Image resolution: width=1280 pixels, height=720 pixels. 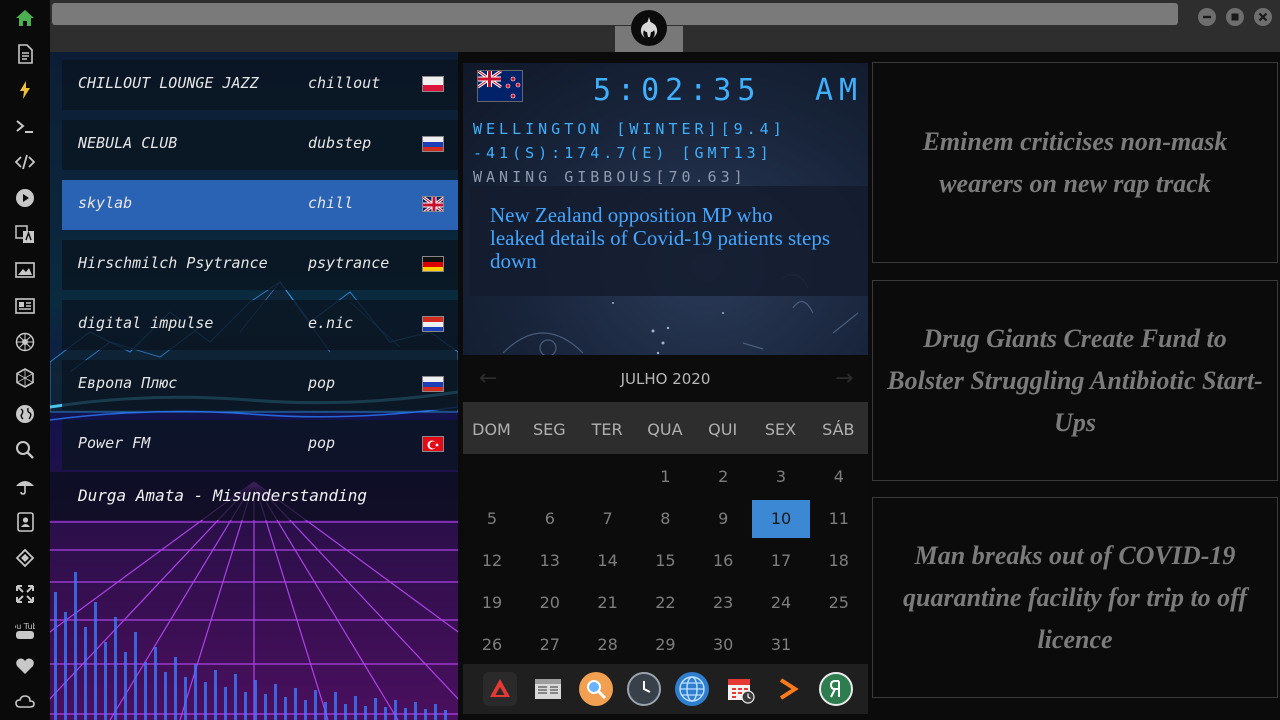 What do you see at coordinates (649, 28) in the screenshot?
I see `rebel-alliance-icon` at bounding box center [649, 28].